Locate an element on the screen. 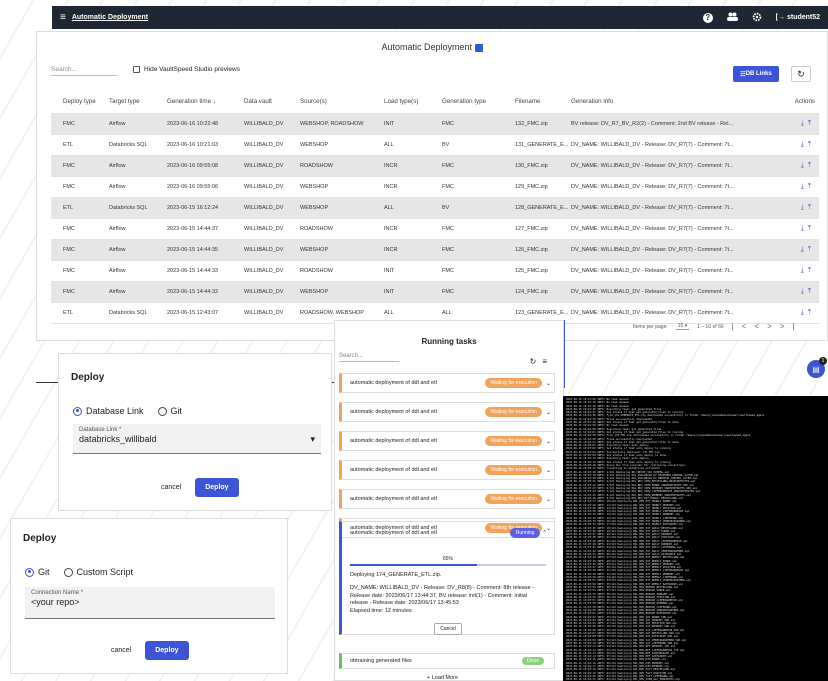  field-label: Database Link * is located at coordinates (100, 430).